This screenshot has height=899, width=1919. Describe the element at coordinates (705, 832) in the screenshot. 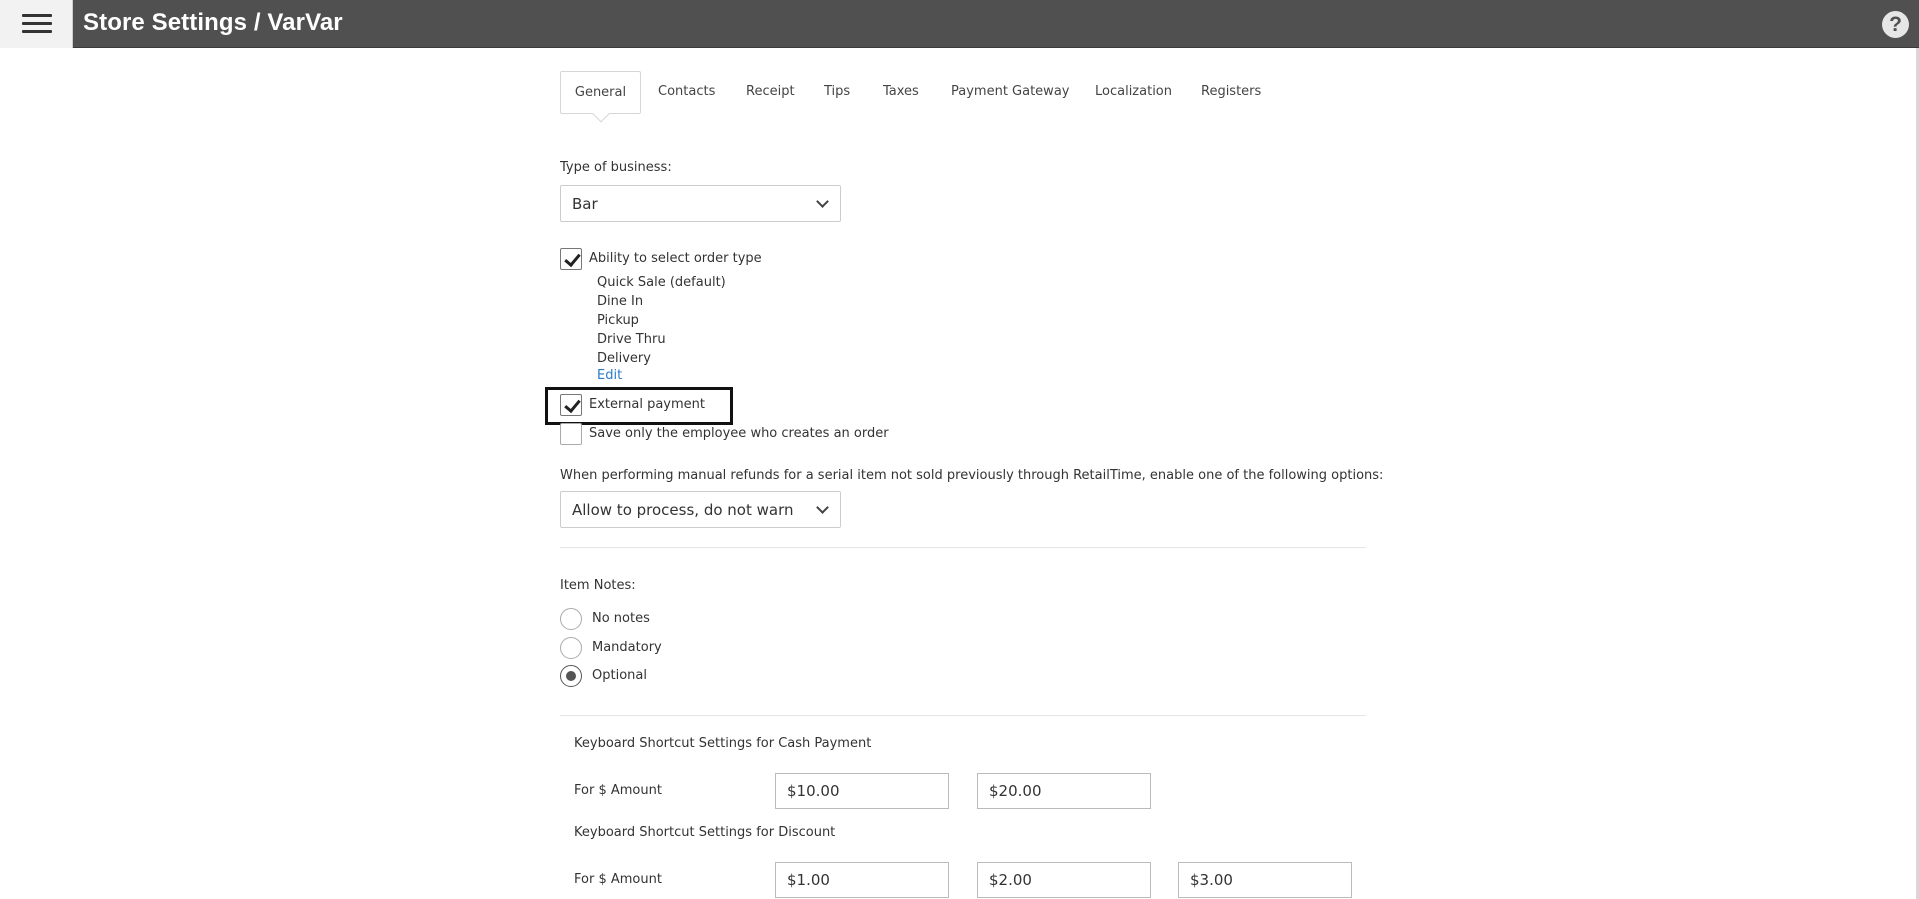

I see `discount-shortcuts-title: Keyboard Shortcut Settings for Discount` at that location.